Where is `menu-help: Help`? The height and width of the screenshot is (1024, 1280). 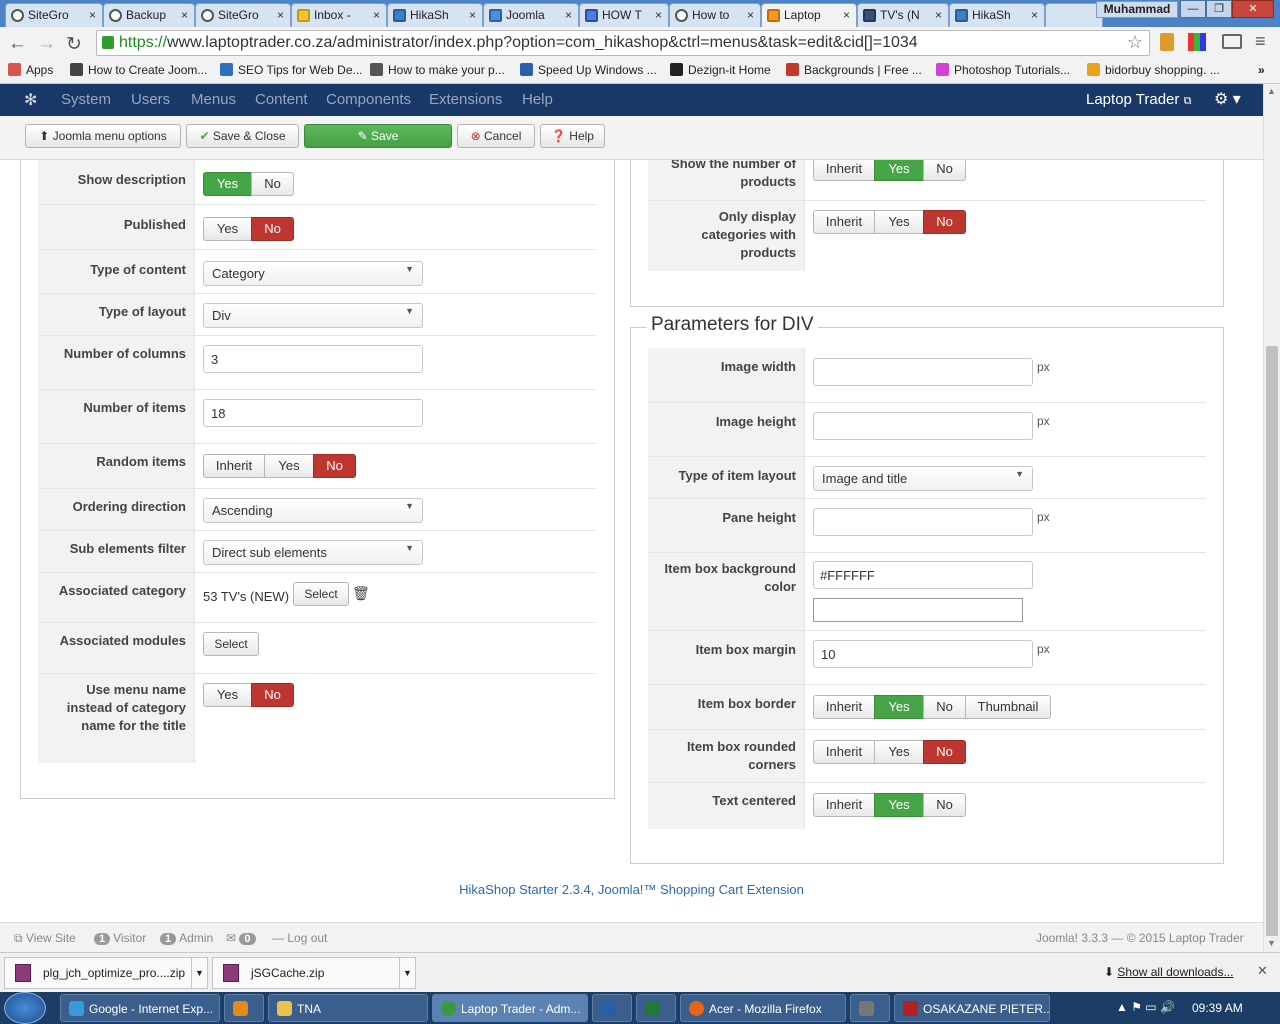
menu-help: Help is located at coordinates (537, 99).